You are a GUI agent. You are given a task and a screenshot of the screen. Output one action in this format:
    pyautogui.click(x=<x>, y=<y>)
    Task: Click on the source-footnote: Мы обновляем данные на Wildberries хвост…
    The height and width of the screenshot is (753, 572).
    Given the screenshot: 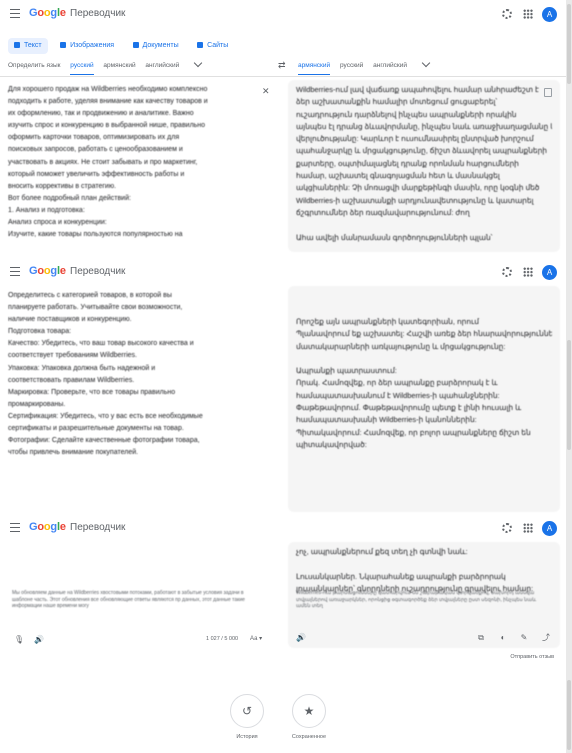 What is the action you would take?
    pyautogui.click(x=128, y=599)
    